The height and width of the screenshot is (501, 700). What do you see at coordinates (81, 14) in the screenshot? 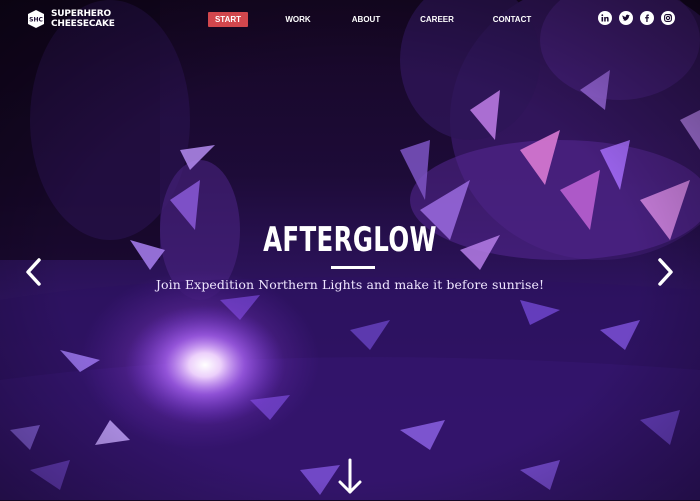
I see `brand-line-1: SUPERHERO` at bounding box center [81, 14].